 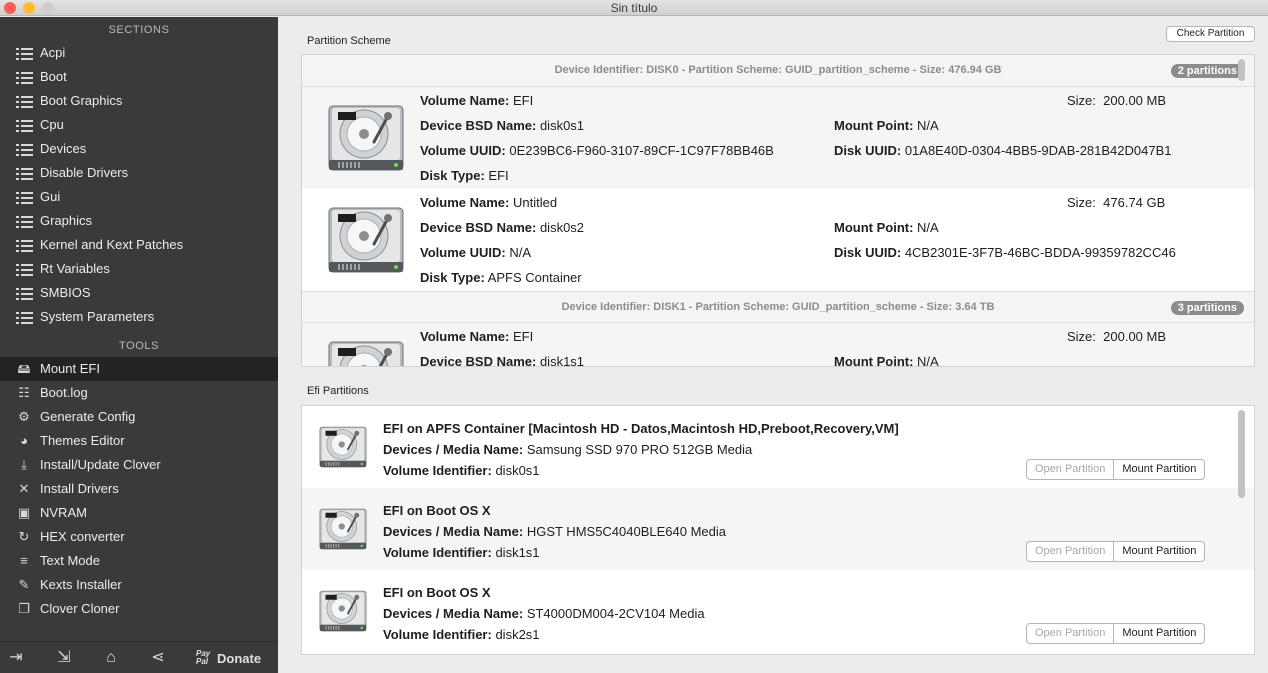 I want to click on partition-actions: Open Partition Mount Partition, so click(x=1116, y=469).